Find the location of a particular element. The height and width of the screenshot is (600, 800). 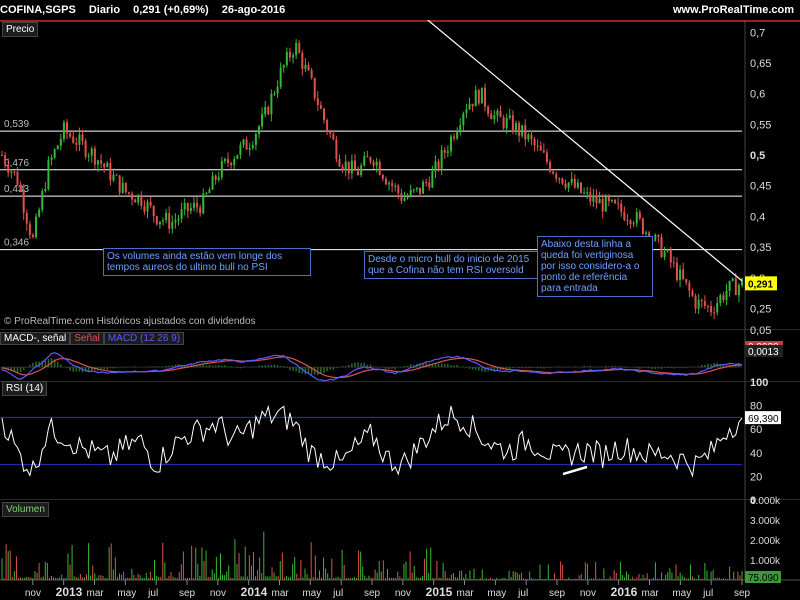

site-url: www.ProRealTime.com is located at coordinates (733, 10).